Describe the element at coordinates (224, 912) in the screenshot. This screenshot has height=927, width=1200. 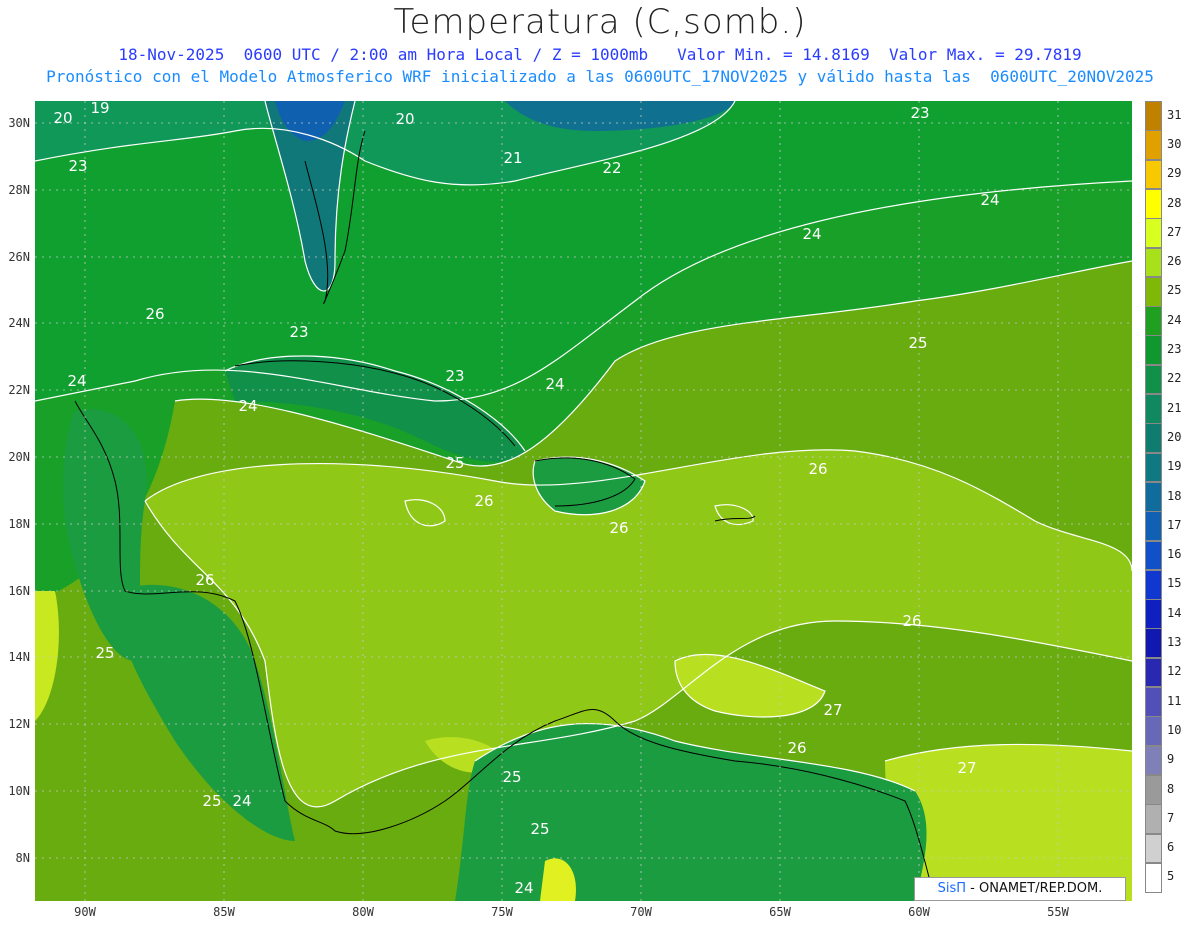
I see `lon-label: 85W` at that location.